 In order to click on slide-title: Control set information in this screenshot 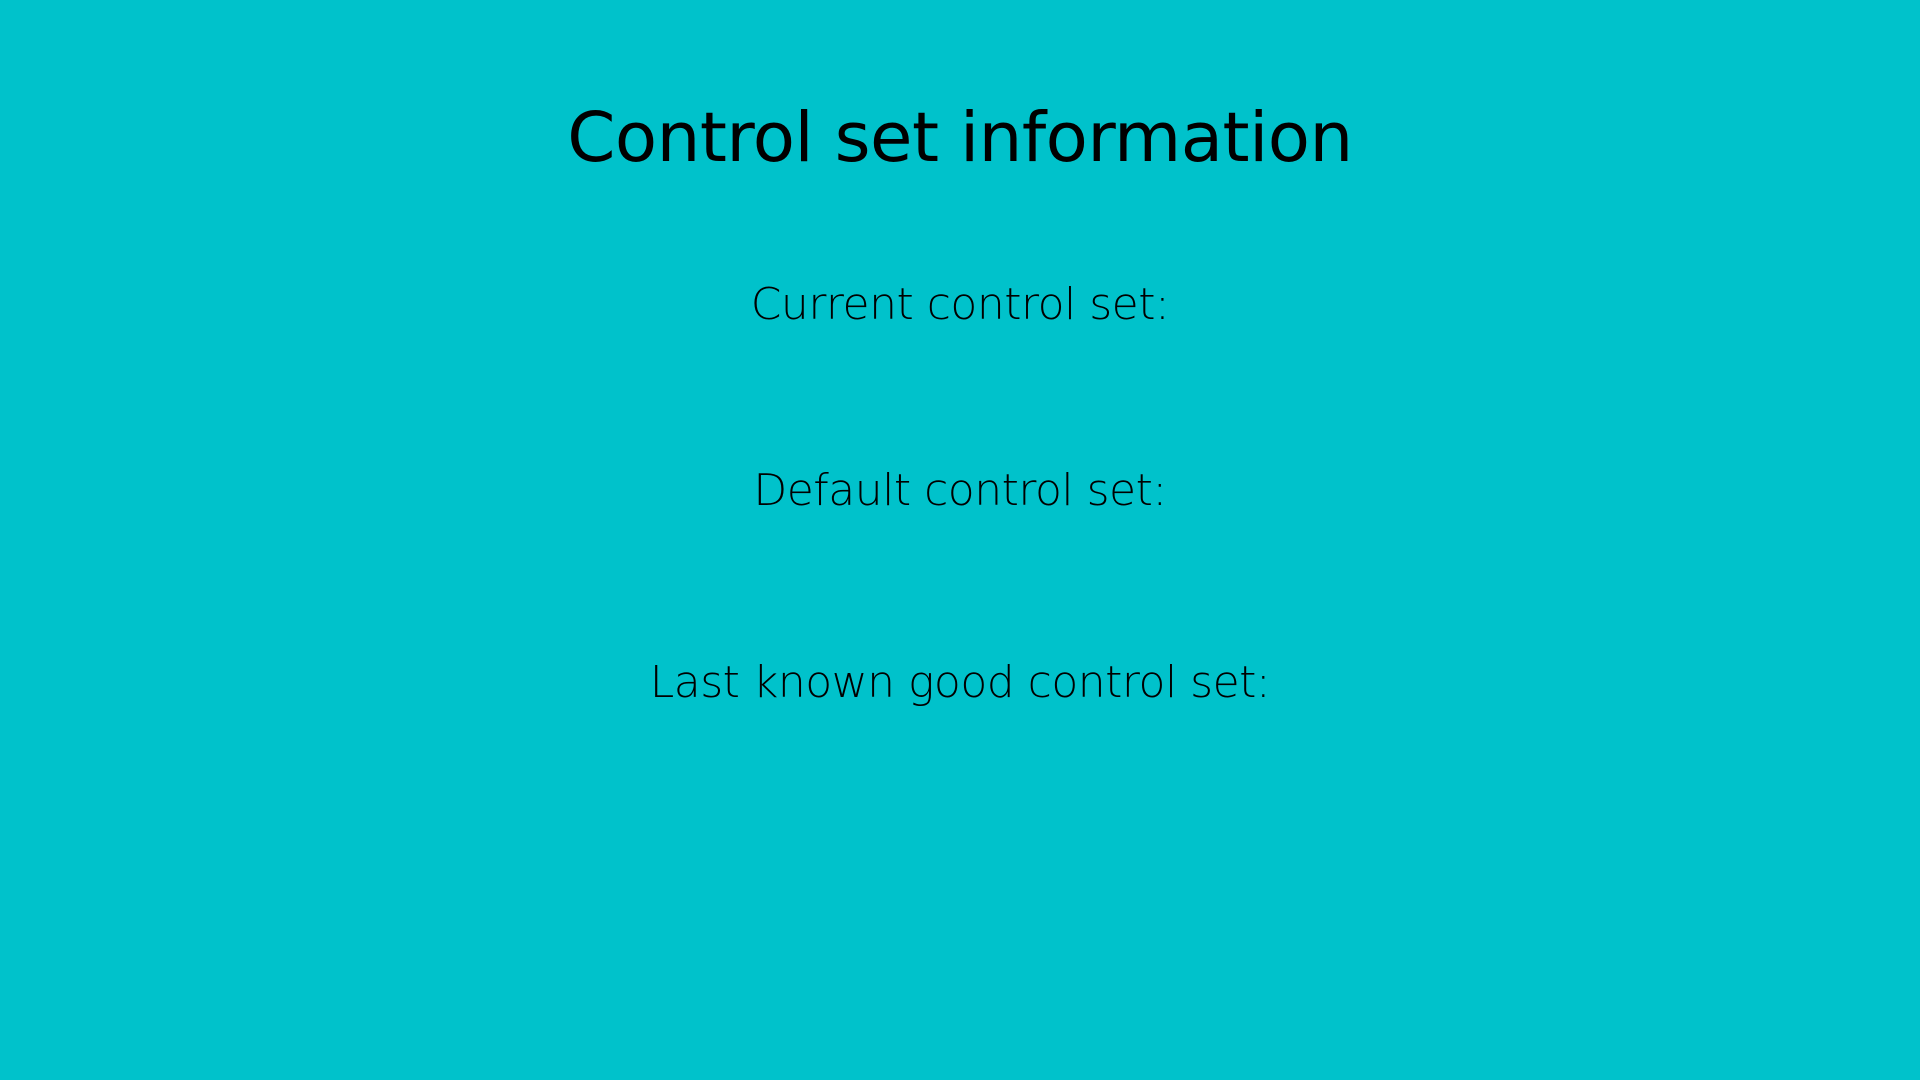, I will do `click(960, 138)`.